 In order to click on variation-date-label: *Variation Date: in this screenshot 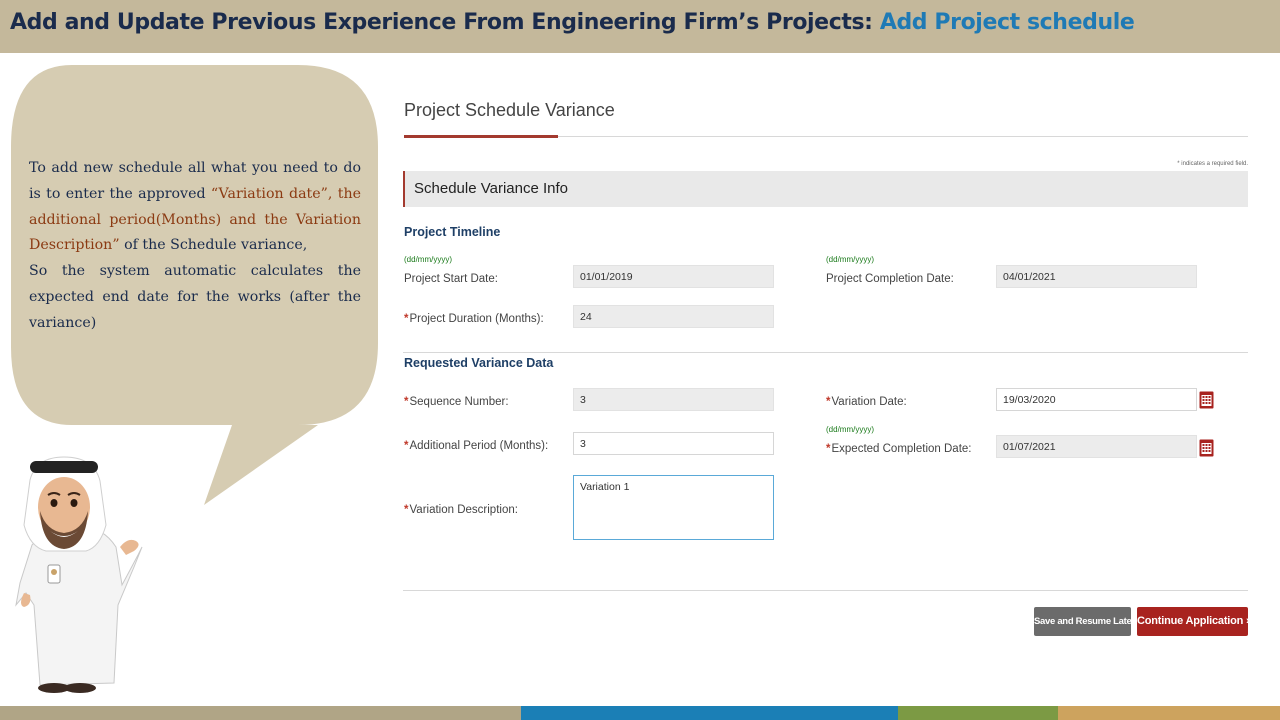, I will do `click(866, 402)`.